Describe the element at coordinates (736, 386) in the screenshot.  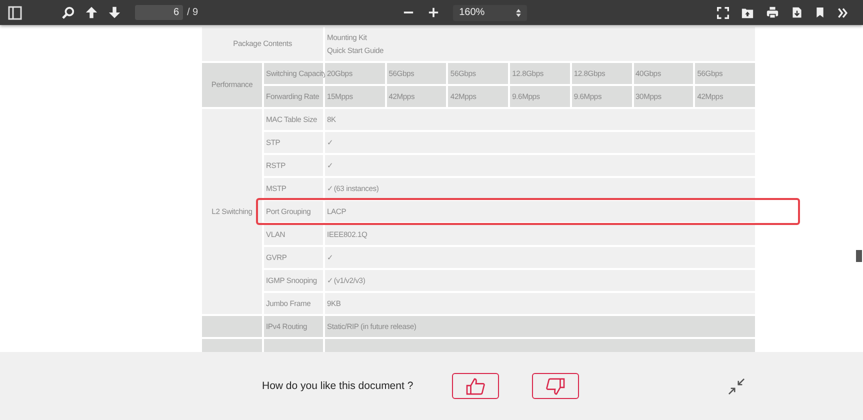
I see `collapse-icon` at that location.